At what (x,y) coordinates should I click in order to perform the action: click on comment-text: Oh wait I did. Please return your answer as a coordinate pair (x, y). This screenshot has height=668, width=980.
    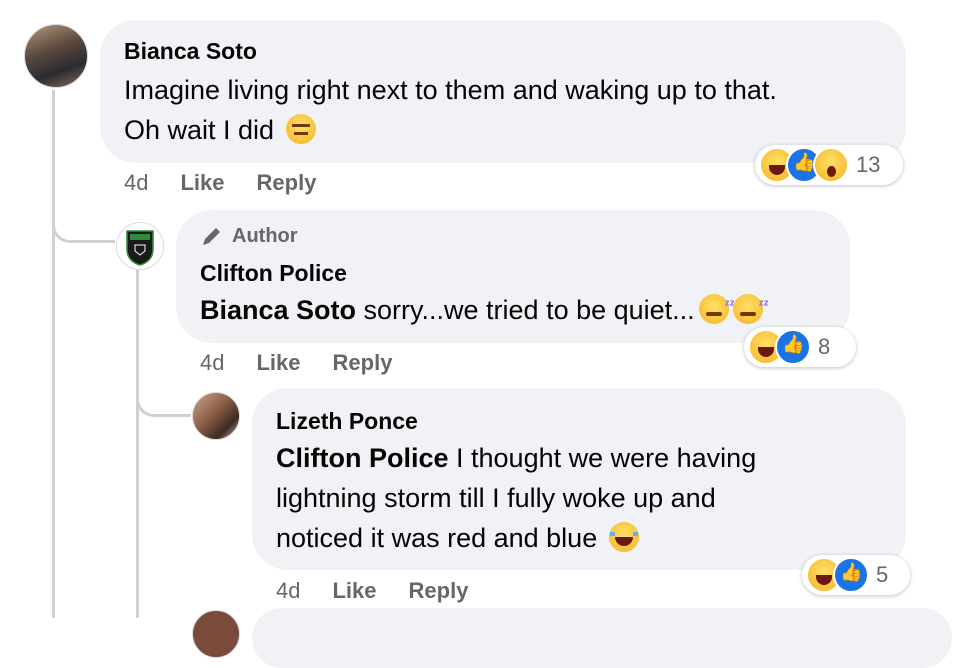
    Looking at the image, I should click on (199, 130).